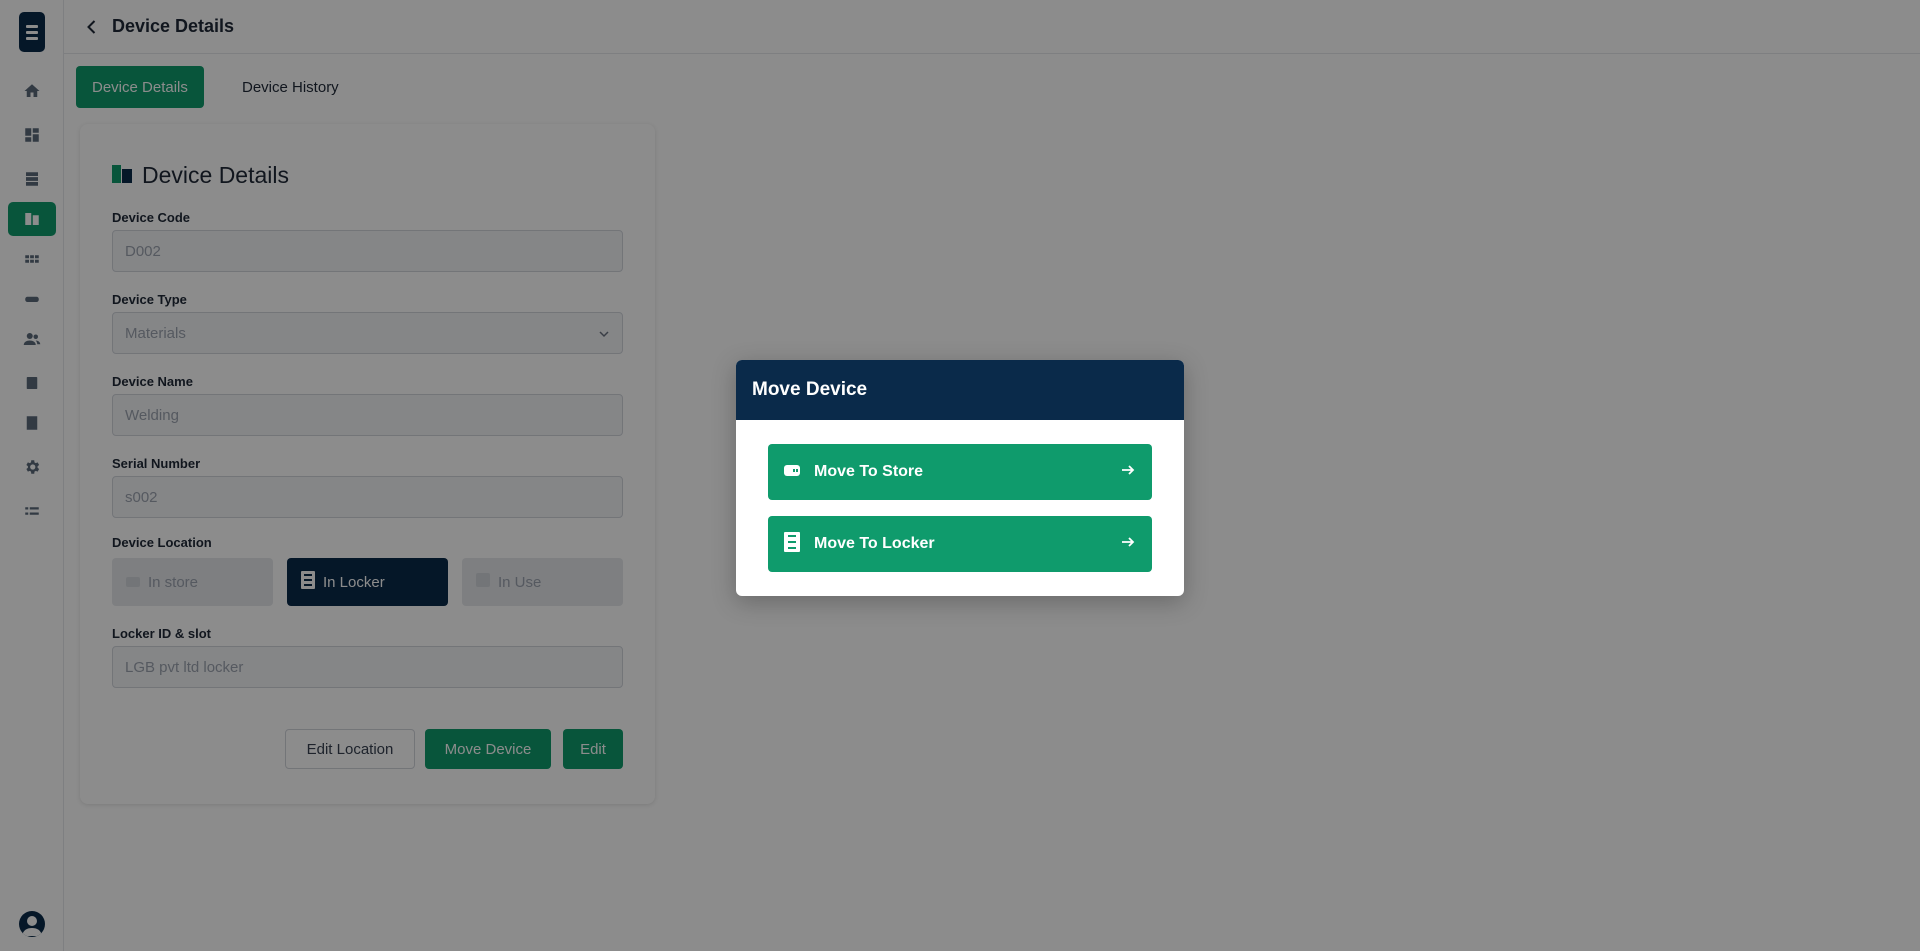 Image resolution: width=1920 pixels, height=951 pixels. Describe the element at coordinates (960, 390) in the screenshot. I see `modal-title: Move Device` at that location.